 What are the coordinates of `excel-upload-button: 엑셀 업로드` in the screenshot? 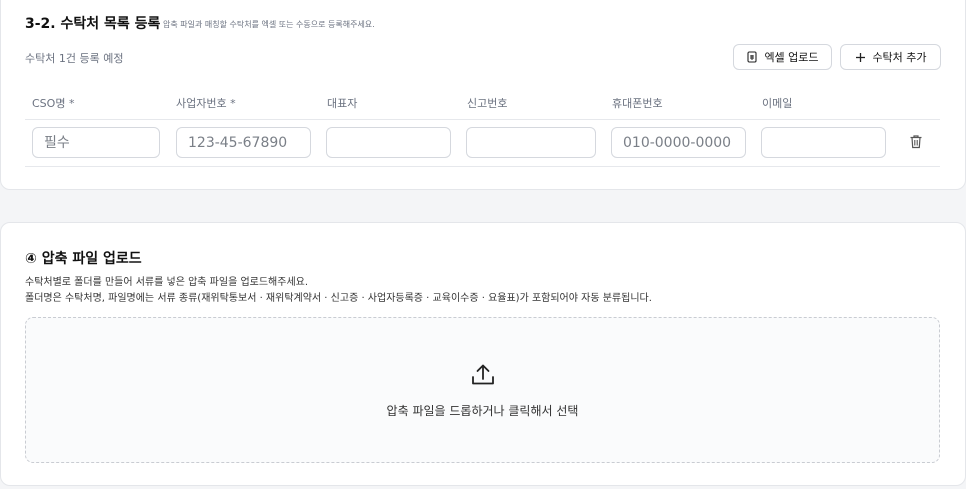 It's located at (782, 57).